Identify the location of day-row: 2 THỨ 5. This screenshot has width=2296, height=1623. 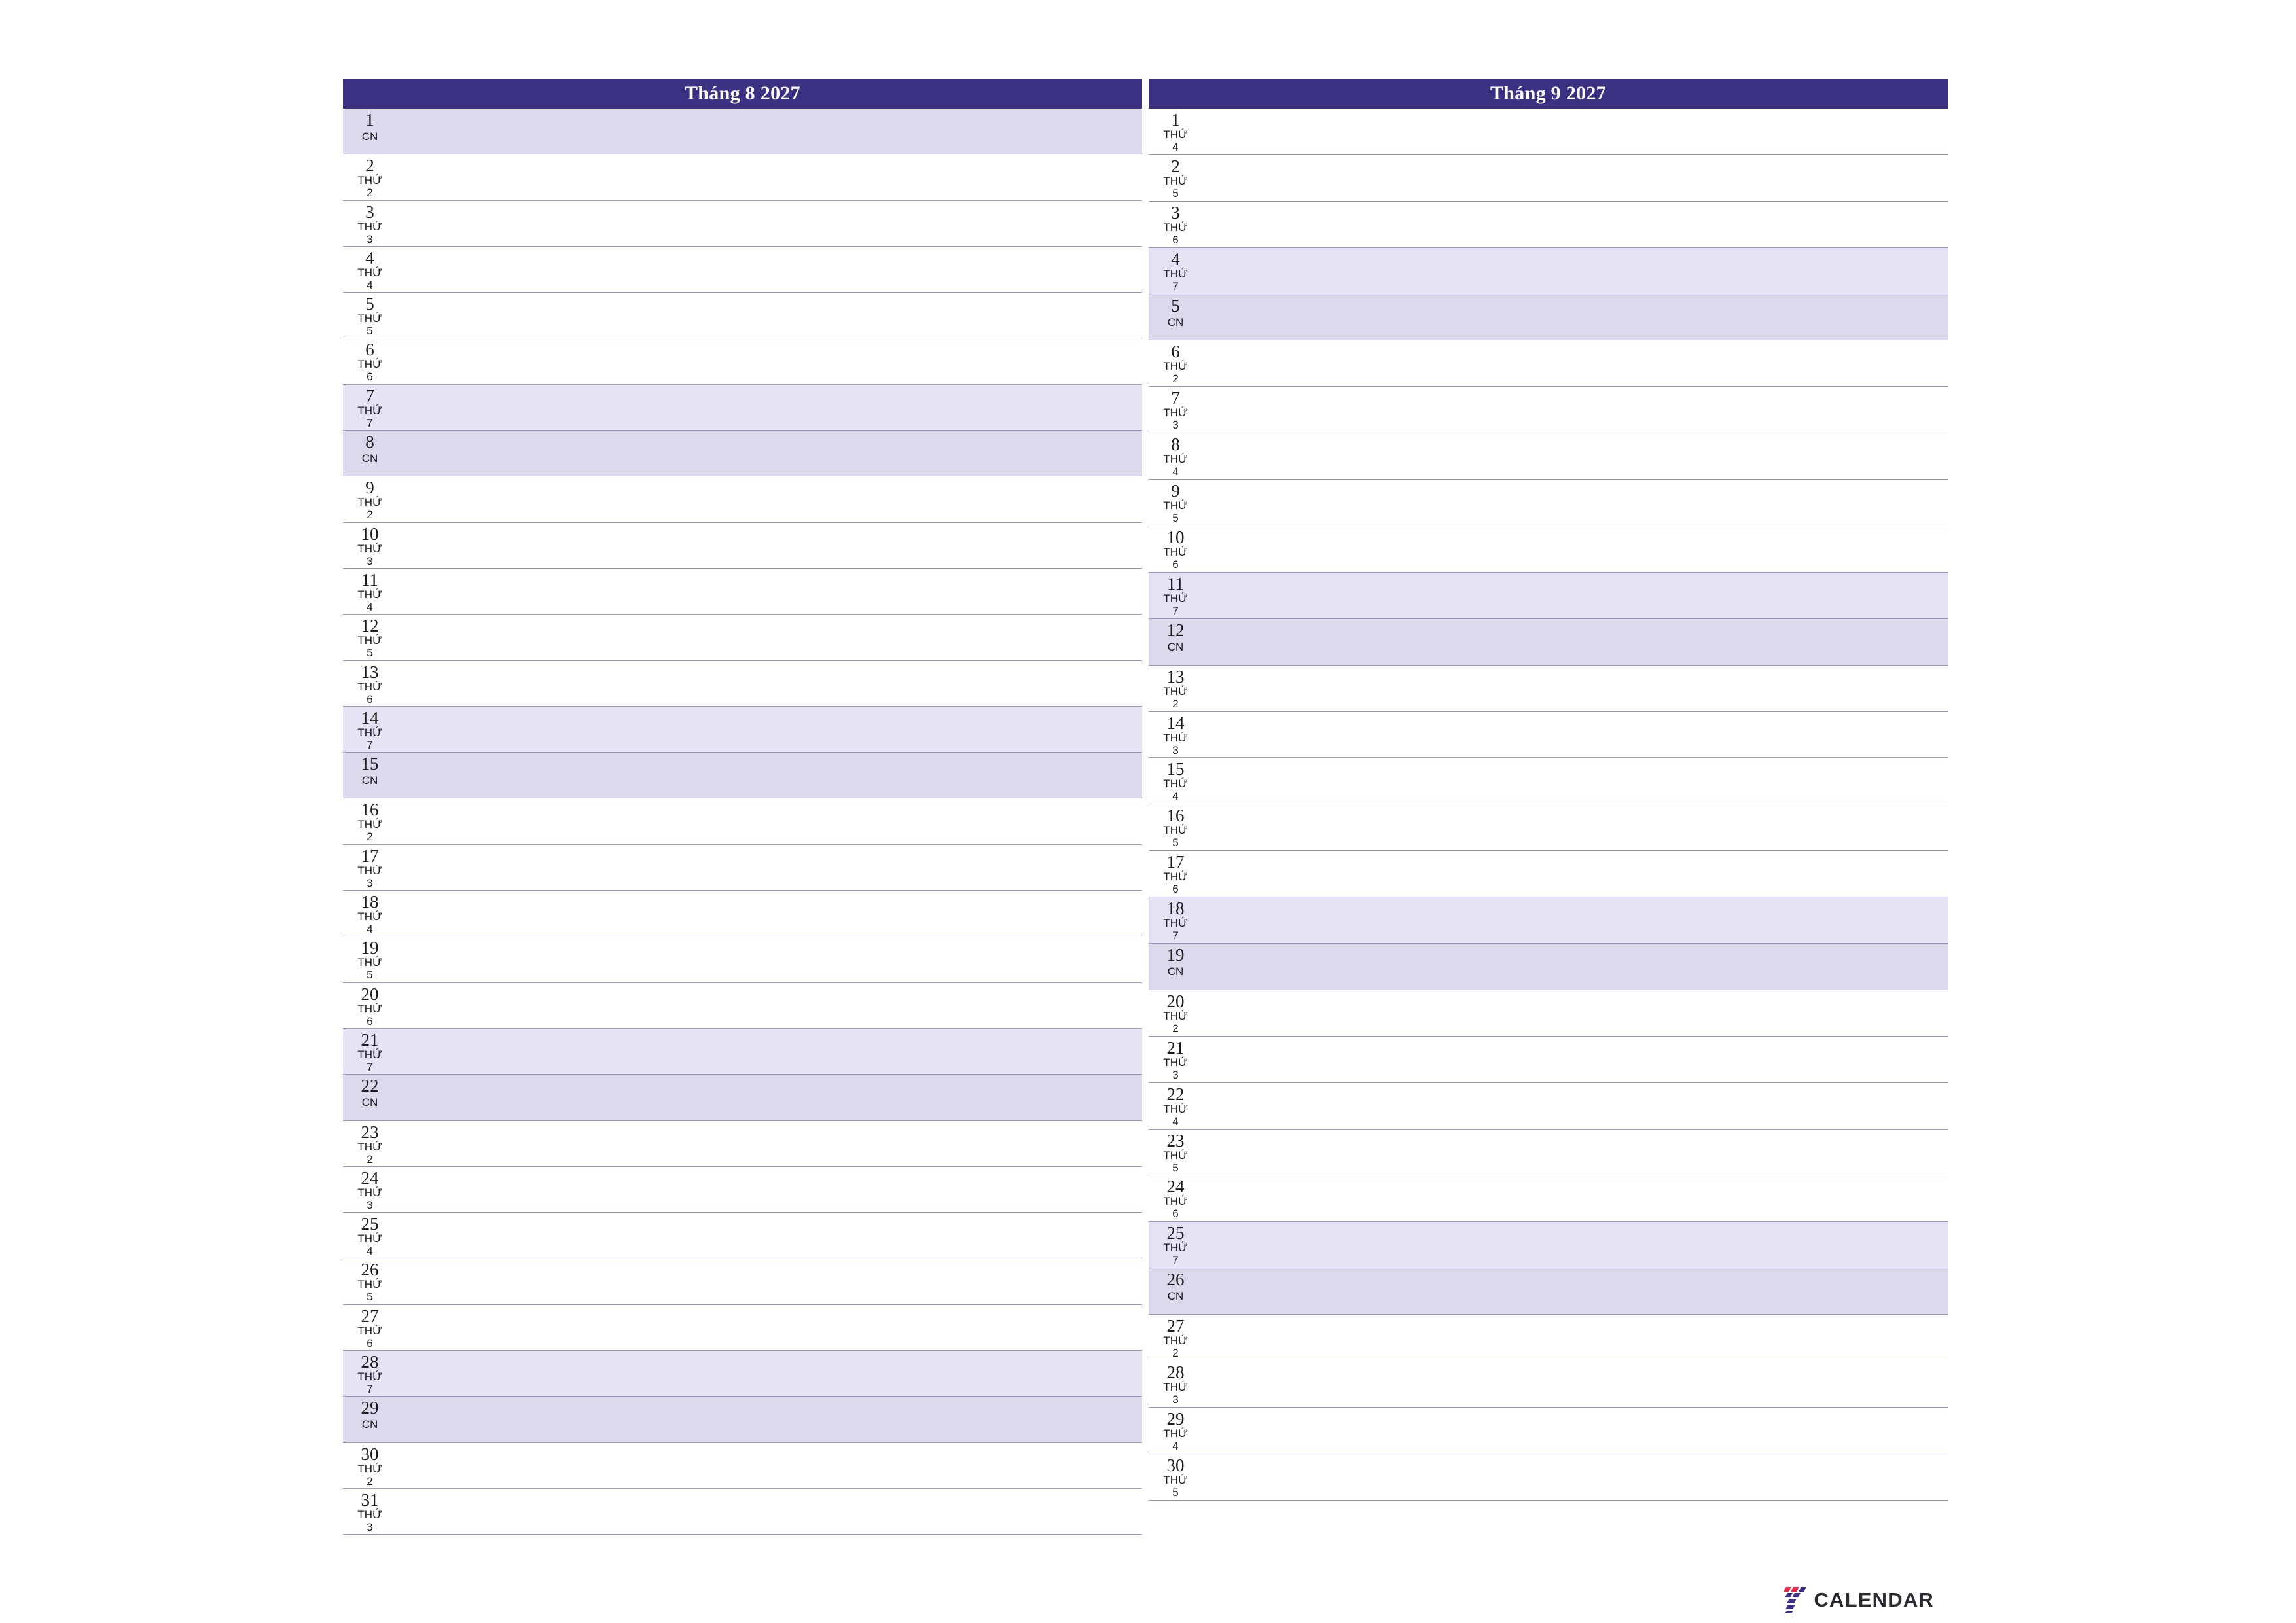
(1548, 178).